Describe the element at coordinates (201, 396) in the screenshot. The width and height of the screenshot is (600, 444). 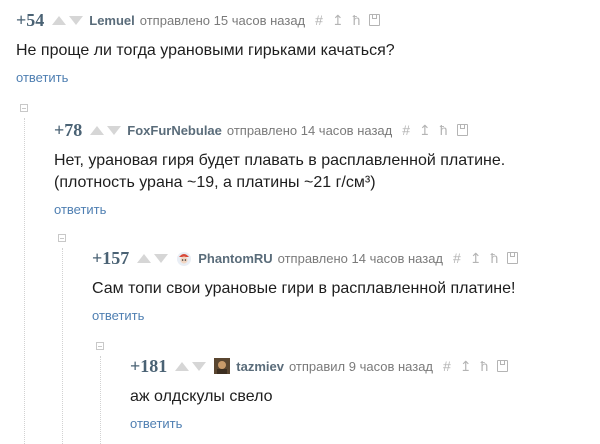
I see `comment-text: аж олдскулы свело` at that location.